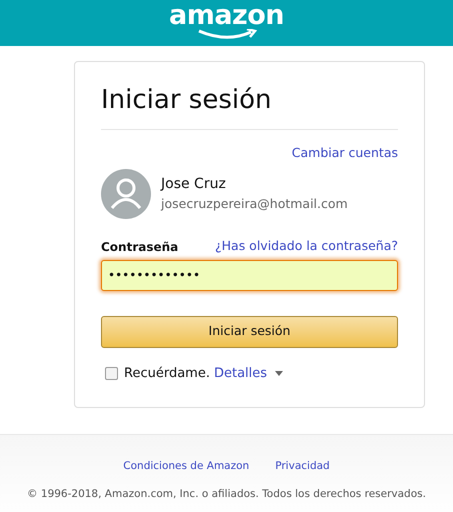 This screenshot has width=453, height=512. What do you see at coordinates (139, 247) in the screenshot?
I see `password-label: Contraseña` at bounding box center [139, 247].